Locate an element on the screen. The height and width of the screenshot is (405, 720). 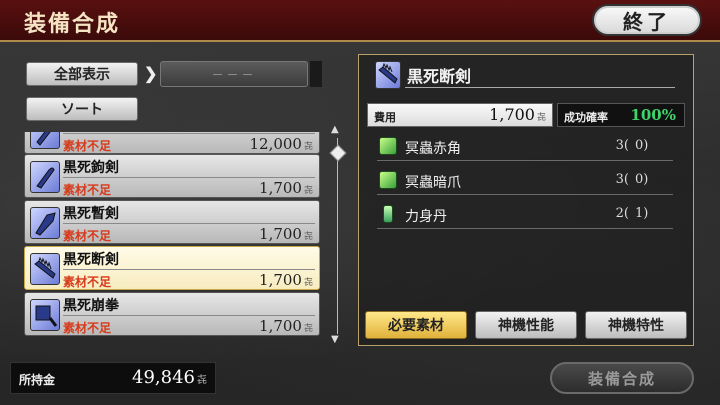
material-held: 1) is located at coordinates (642, 213).